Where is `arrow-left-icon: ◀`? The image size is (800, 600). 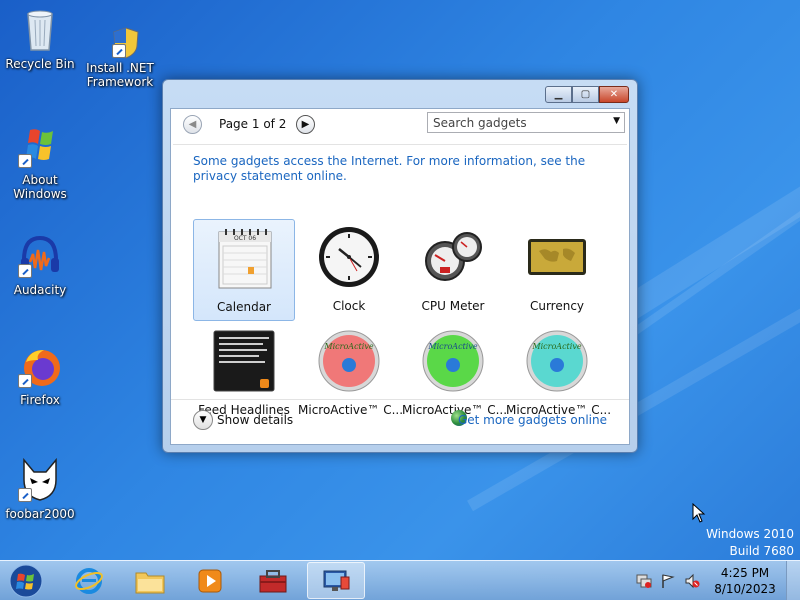 arrow-left-icon: ◀ is located at coordinates (192, 124).